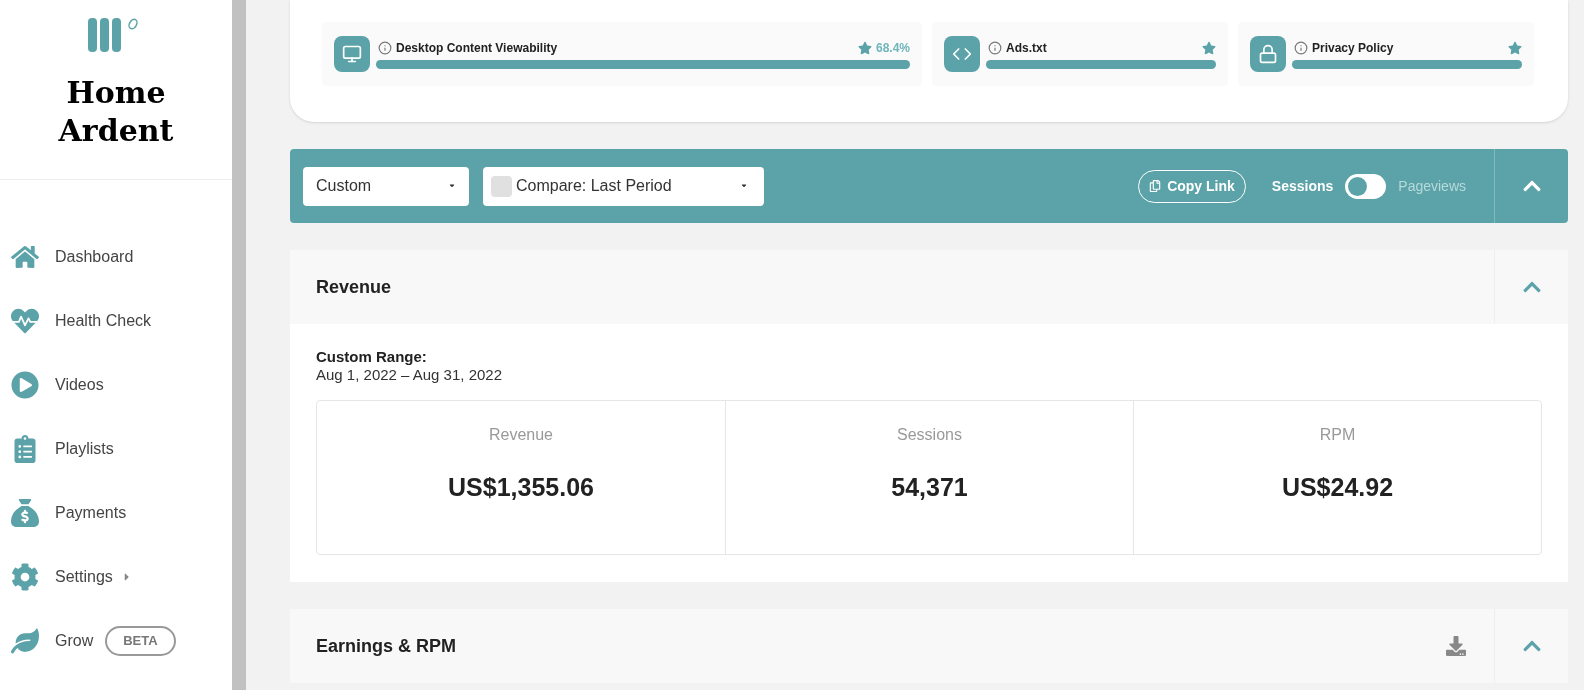  I want to click on copy-icon, so click(1155, 186).